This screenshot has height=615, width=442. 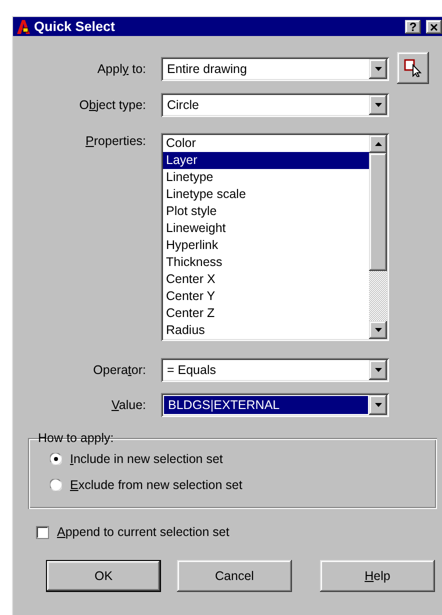 What do you see at coordinates (275, 69) in the screenshot?
I see `dropdown-field: Entire drawing` at bounding box center [275, 69].